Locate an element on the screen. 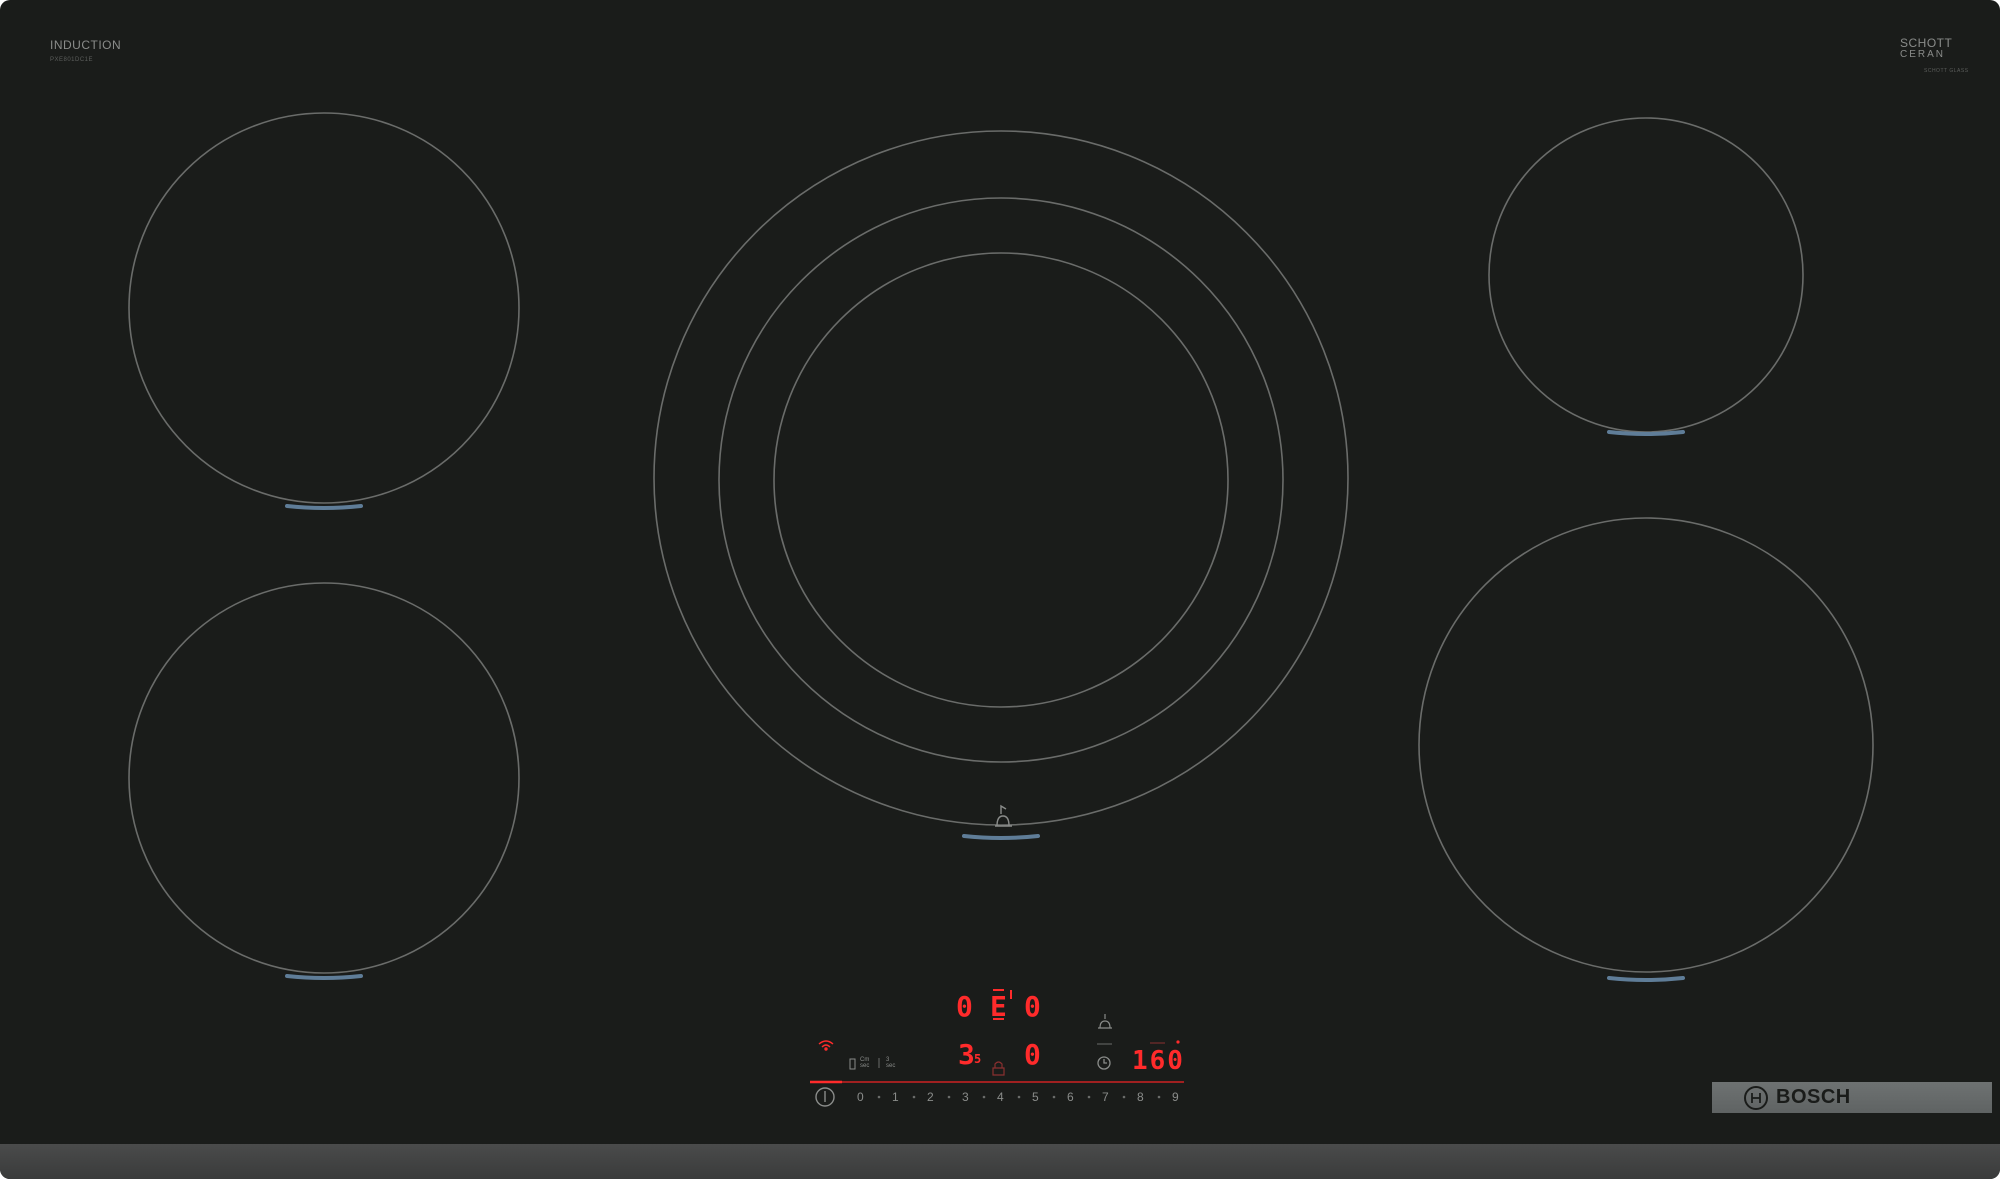  power-scale-dots is located at coordinates (1019, 1097).